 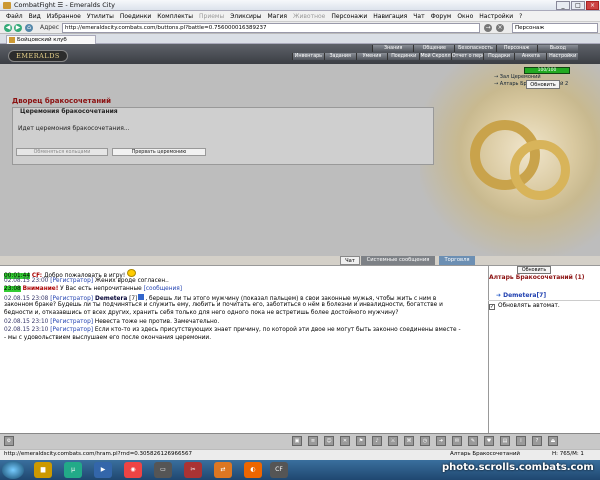 I want to click on menu-characters: Персонажи, so click(x=349, y=16).